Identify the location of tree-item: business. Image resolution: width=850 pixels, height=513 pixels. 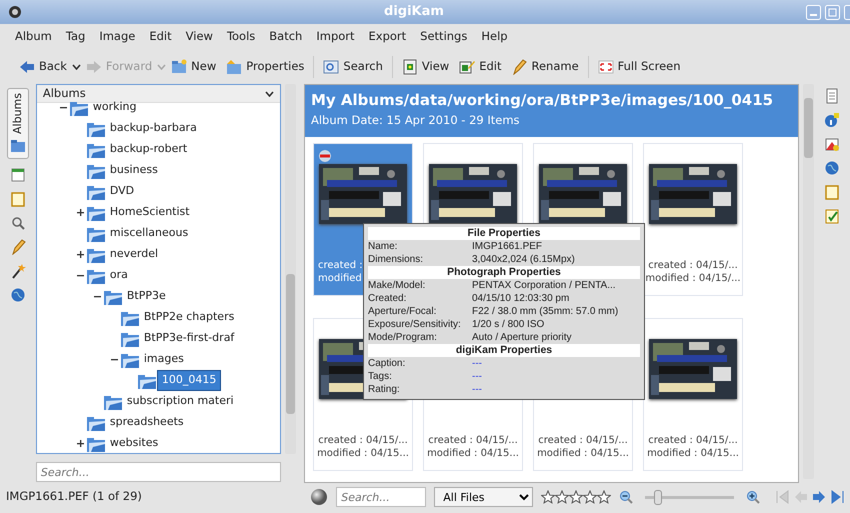
(169, 170).